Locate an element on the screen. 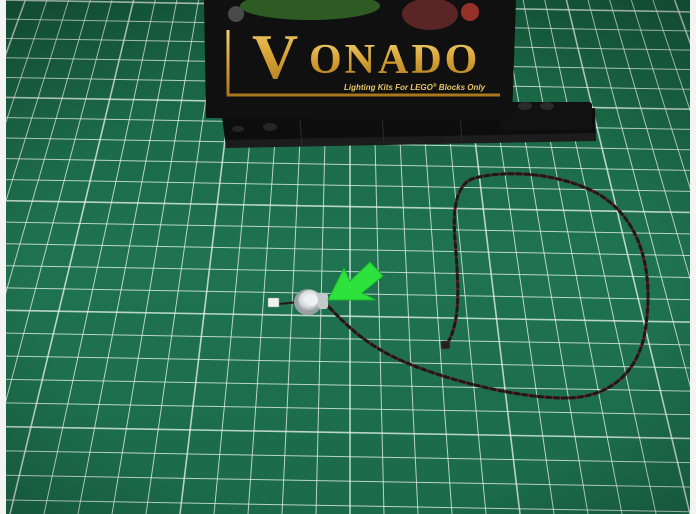 The height and width of the screenshot is (514, 696). box-tagline-end: Blocks Only is located at coordinates (461, 87).